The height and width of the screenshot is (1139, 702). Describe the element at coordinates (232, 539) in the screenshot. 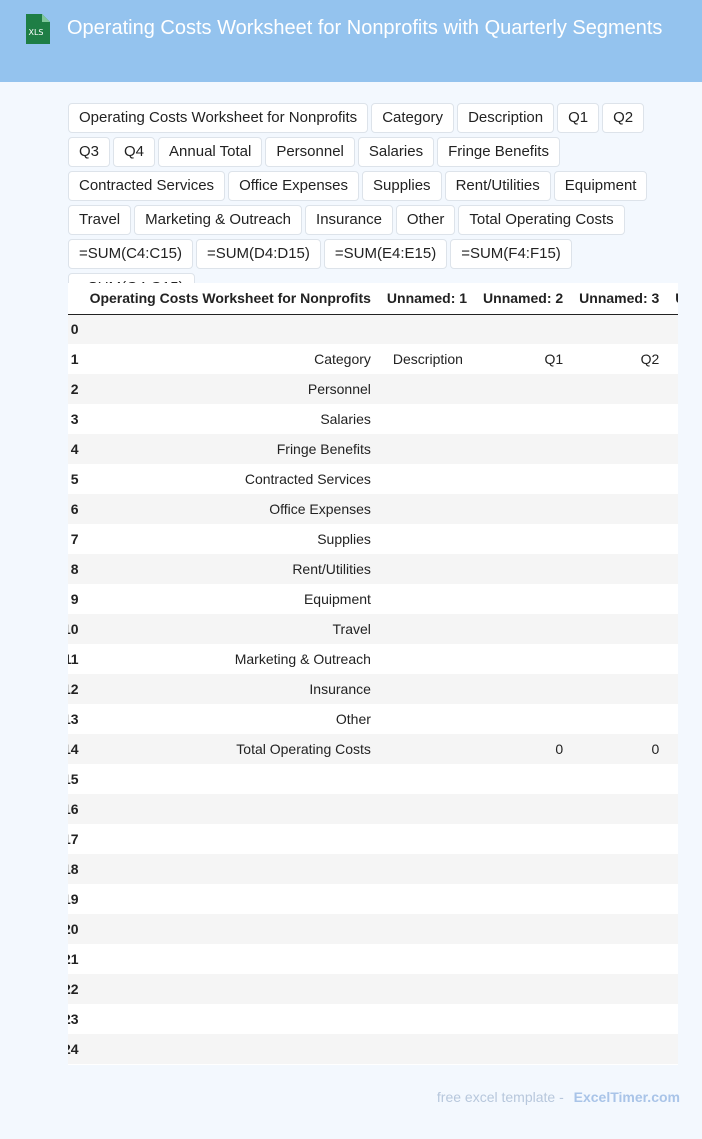

I see `table-cell: Supplies` at that location.